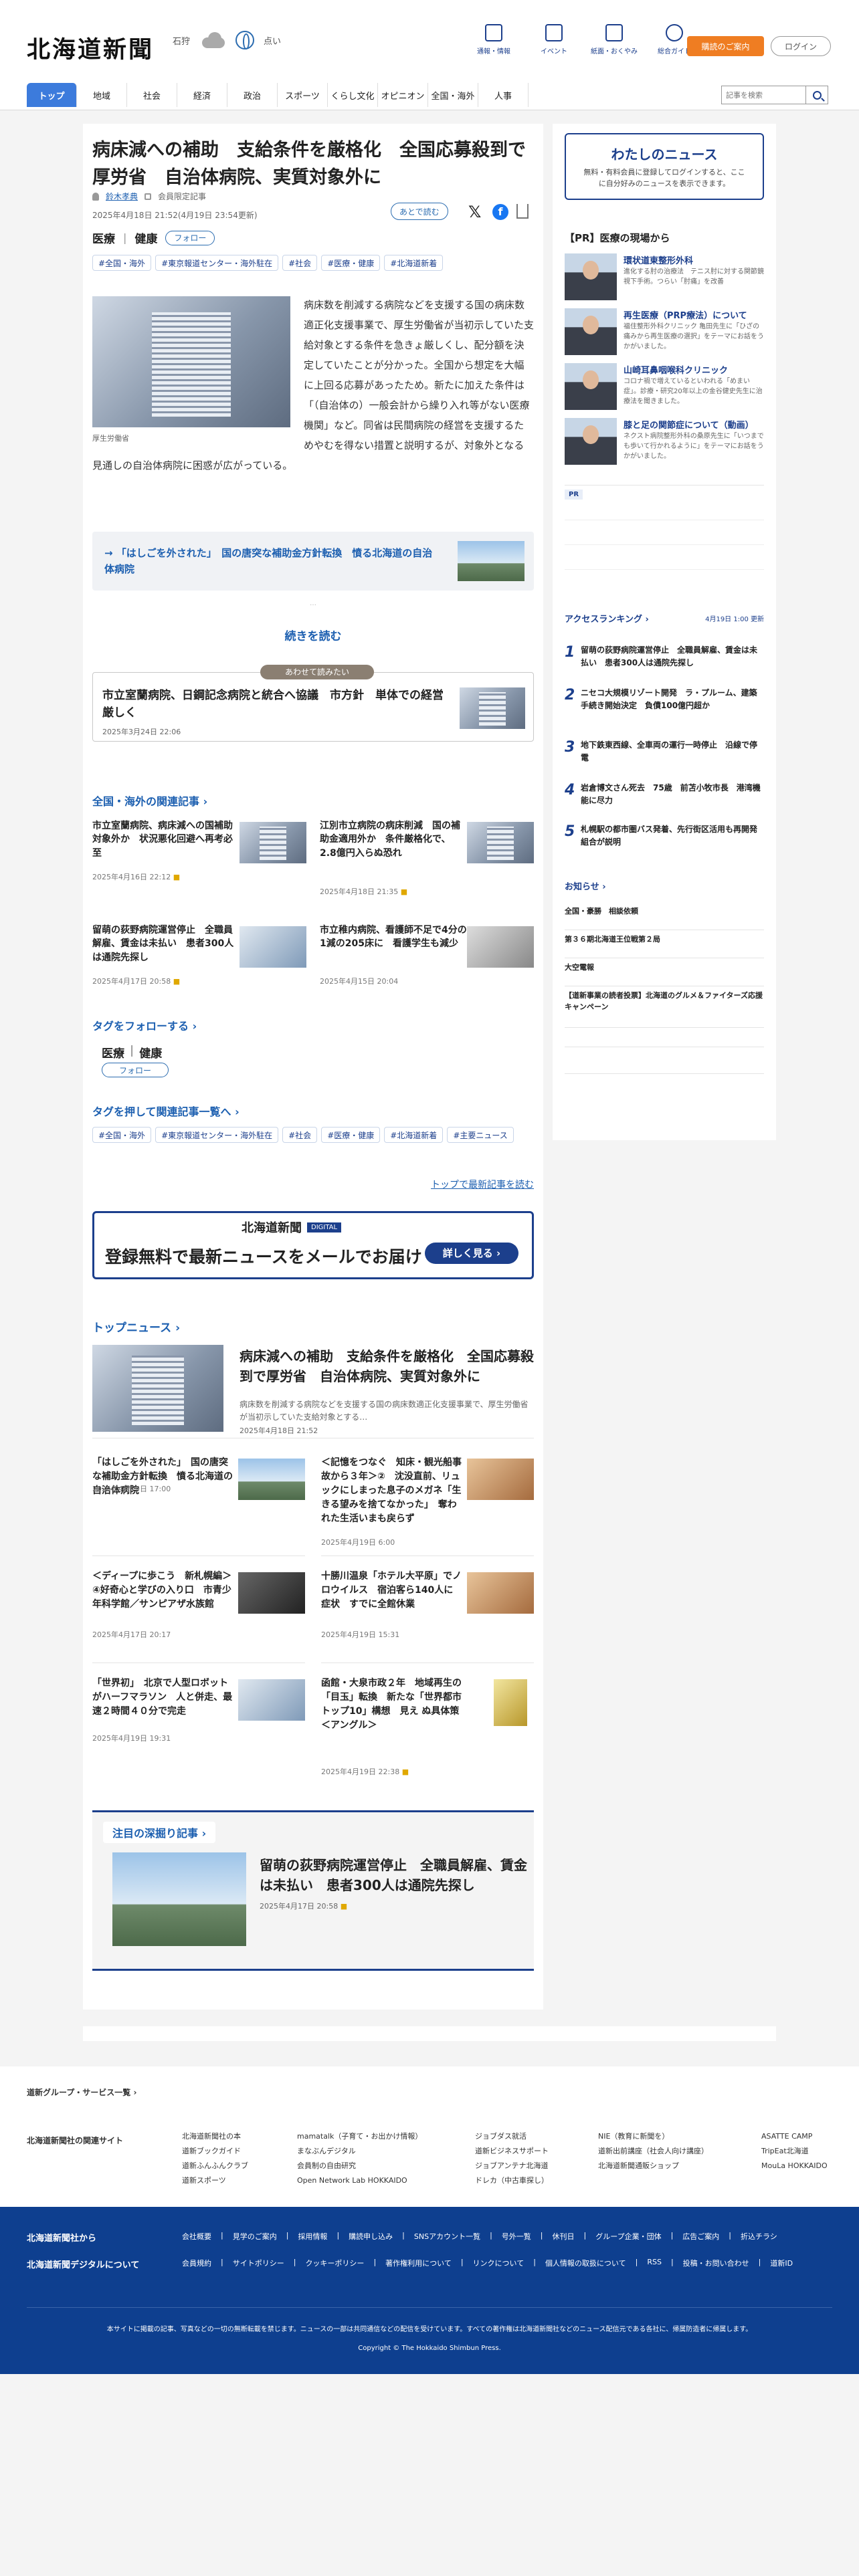 This screenshot has height=2576, width=859. Describe the element at coordinates (152, 95) in the screenshot. I see `nav-society: 社会` at that location.